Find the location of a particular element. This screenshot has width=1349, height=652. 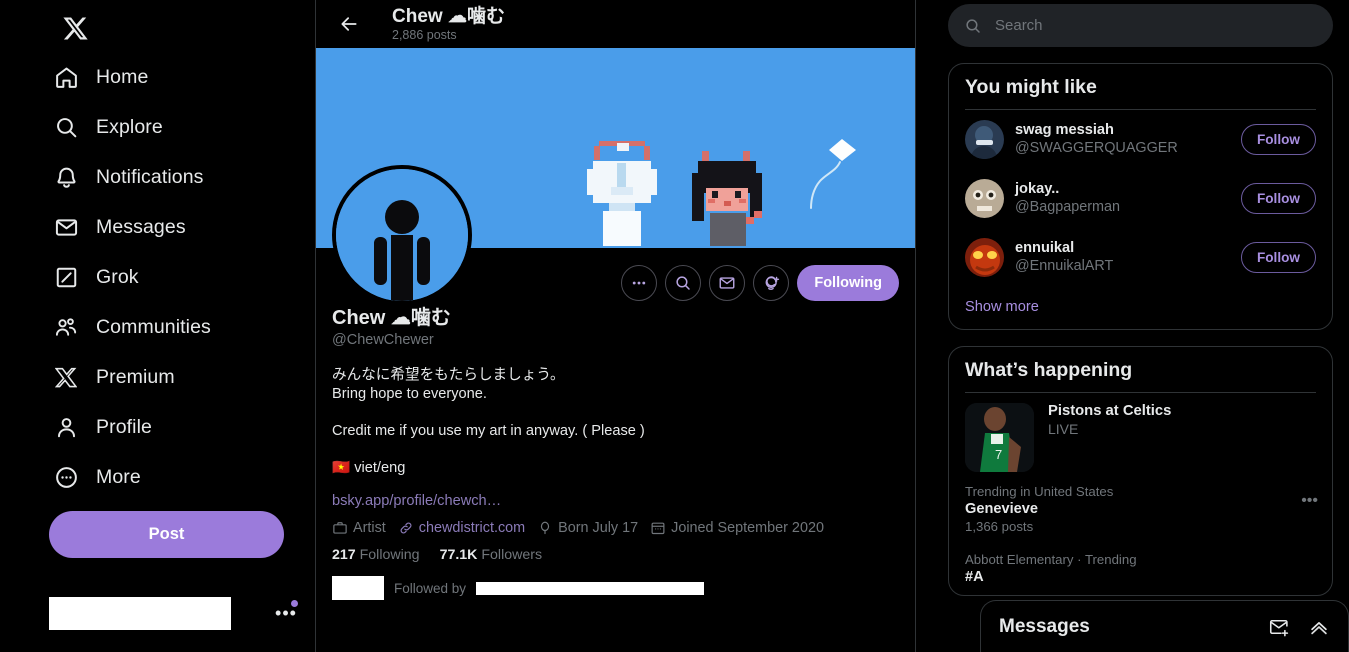

account-name: ennuikal is located at coordinates (1045, 248).